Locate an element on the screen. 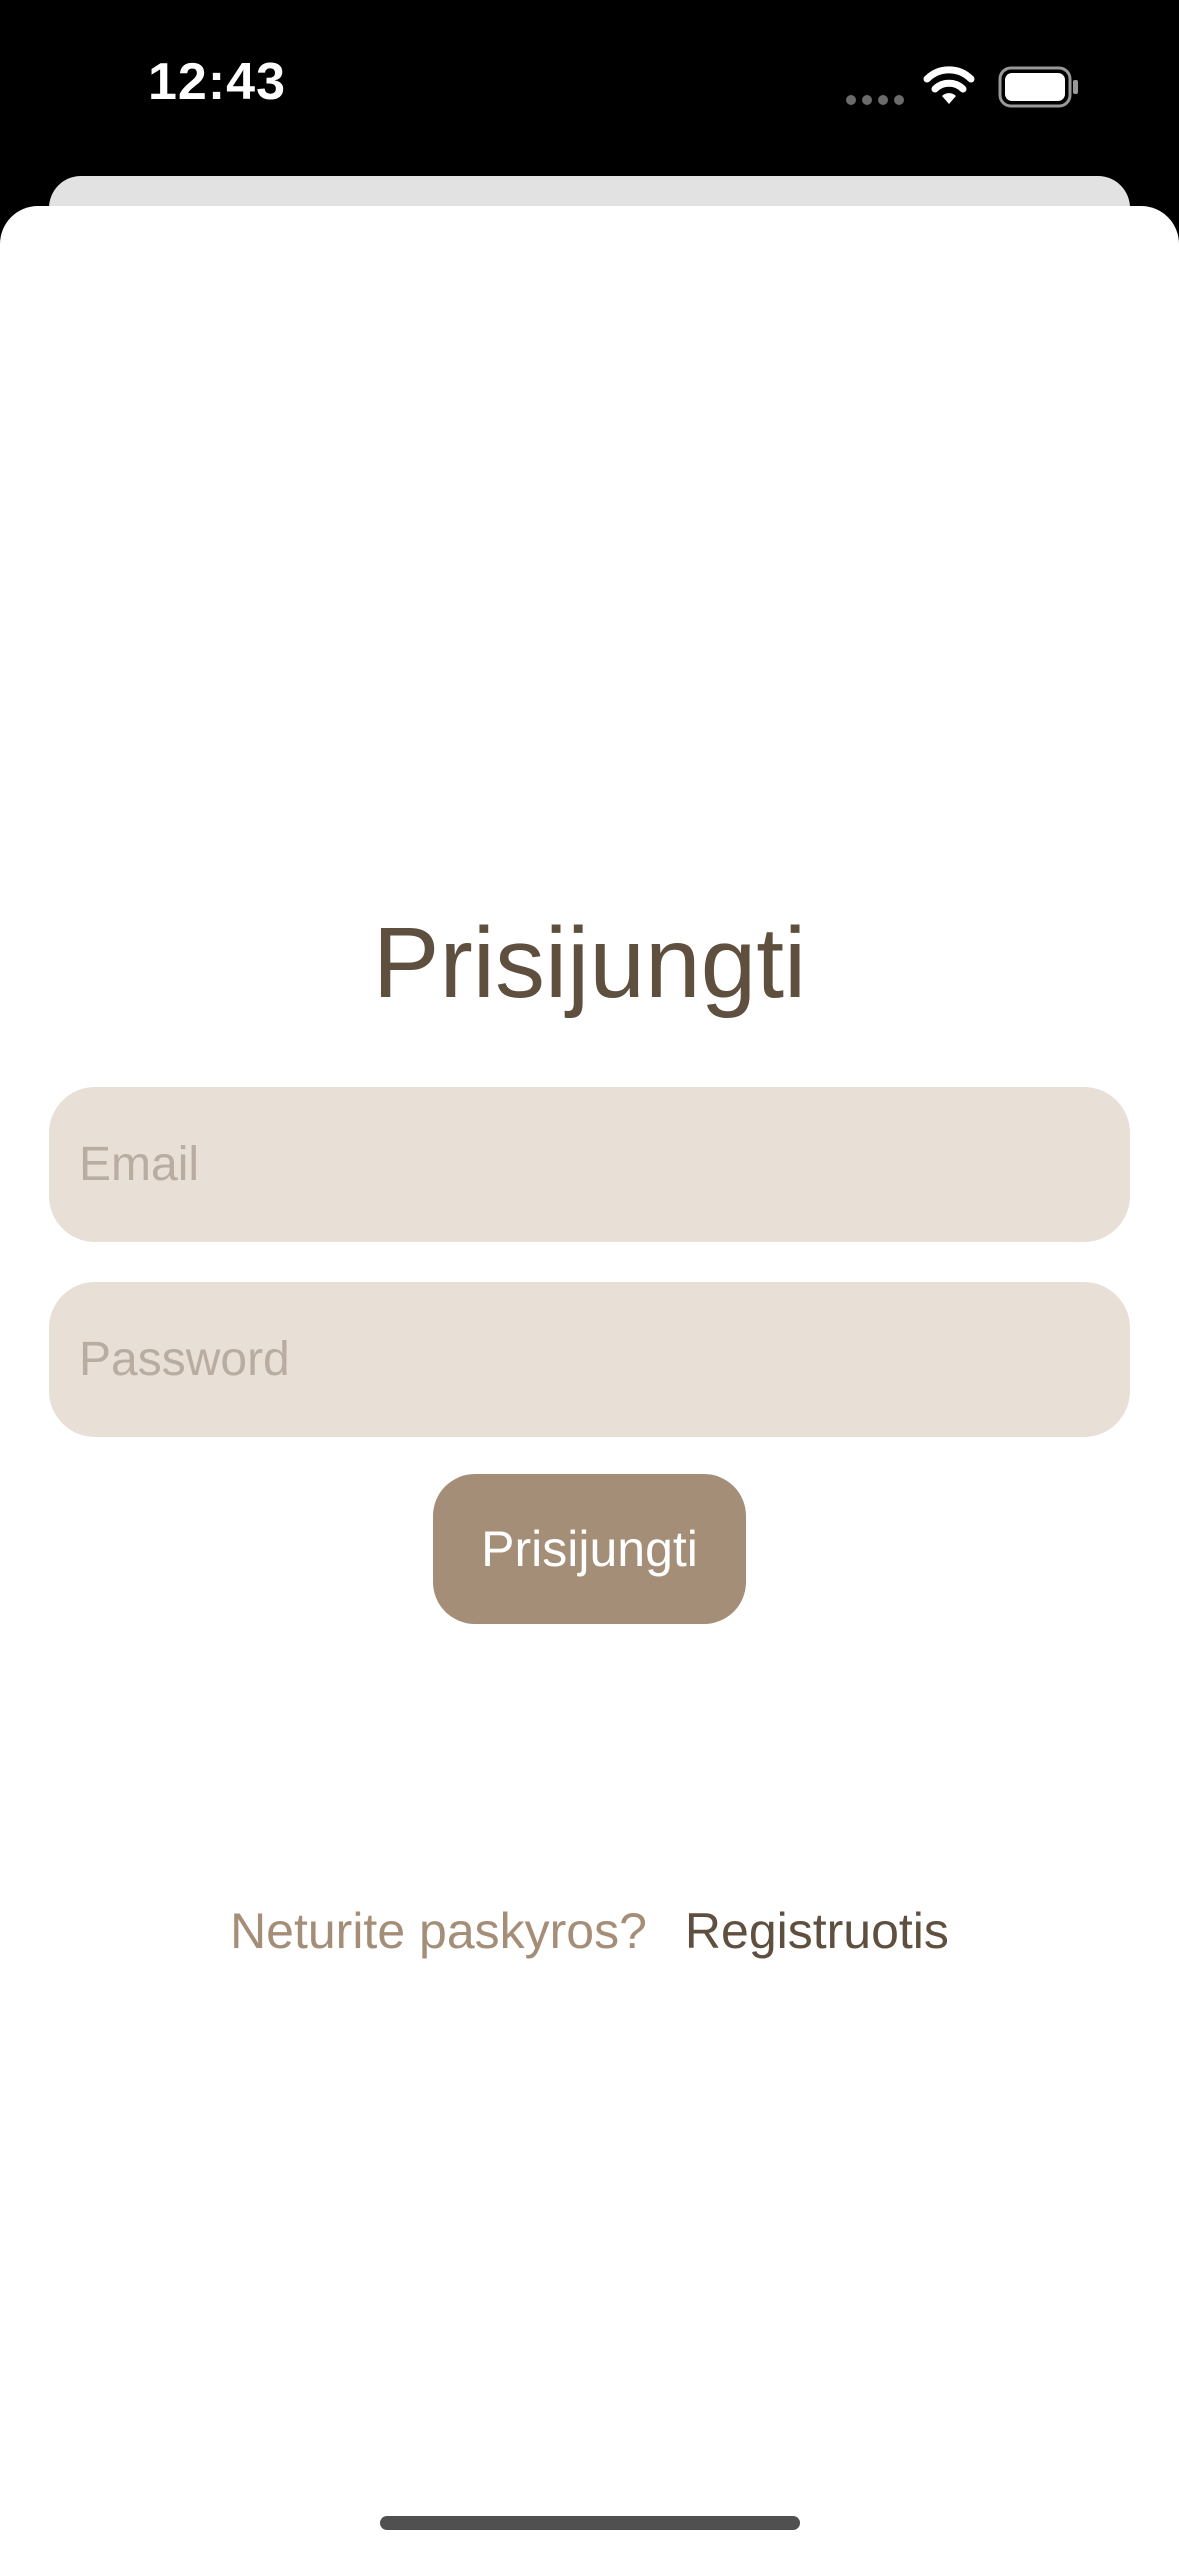 This screenshot has width=1179, height=2556. password-input is located at coordinates (589, 1359).